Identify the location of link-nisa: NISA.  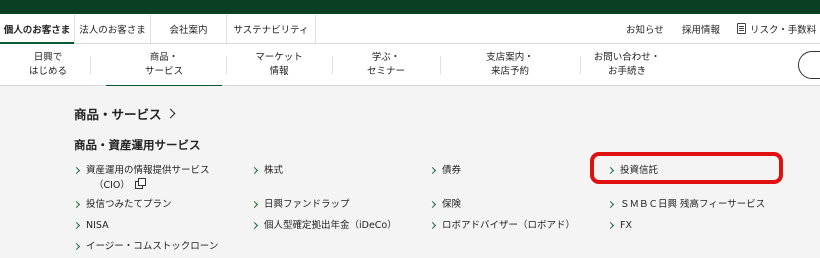
(90, 225).